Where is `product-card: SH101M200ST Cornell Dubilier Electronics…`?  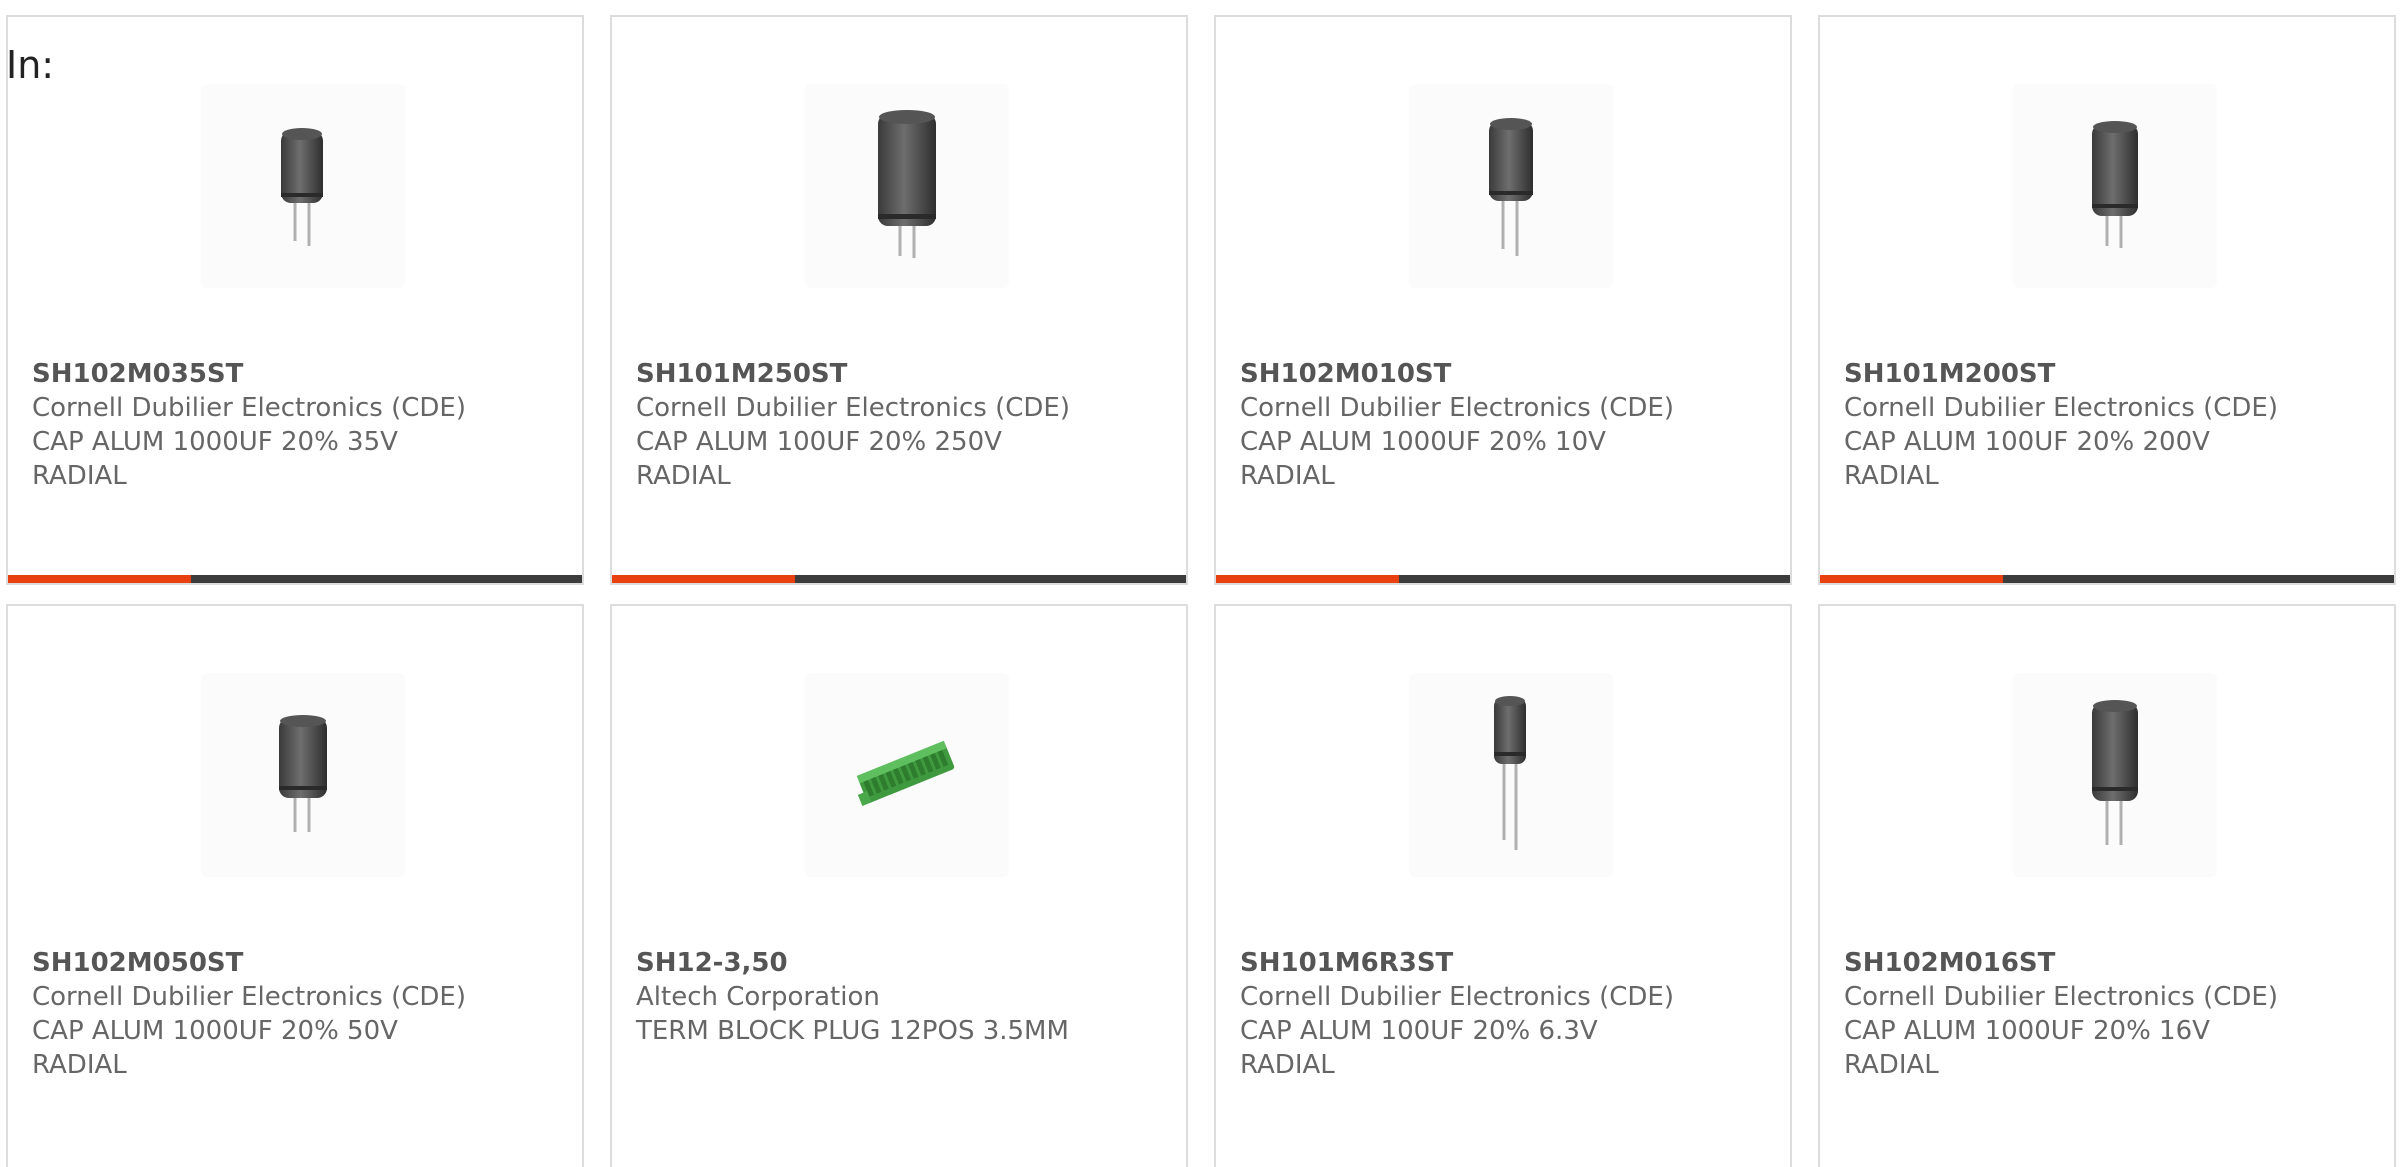 product-card: SH101M200ST Cornell Dubilier Electronics… is located at coordinates (2107, 300).